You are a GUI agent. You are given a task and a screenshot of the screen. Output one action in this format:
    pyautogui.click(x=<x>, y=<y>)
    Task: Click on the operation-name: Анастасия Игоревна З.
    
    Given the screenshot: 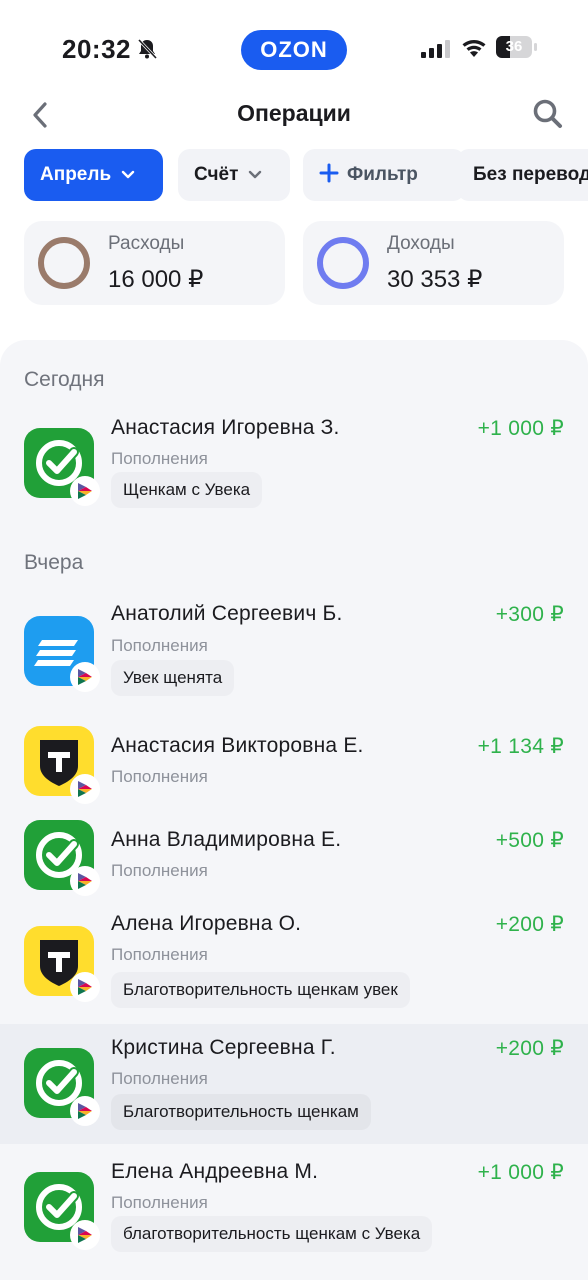 What is the action you would take?
    pyautogui.click(x=225, y=427)
    